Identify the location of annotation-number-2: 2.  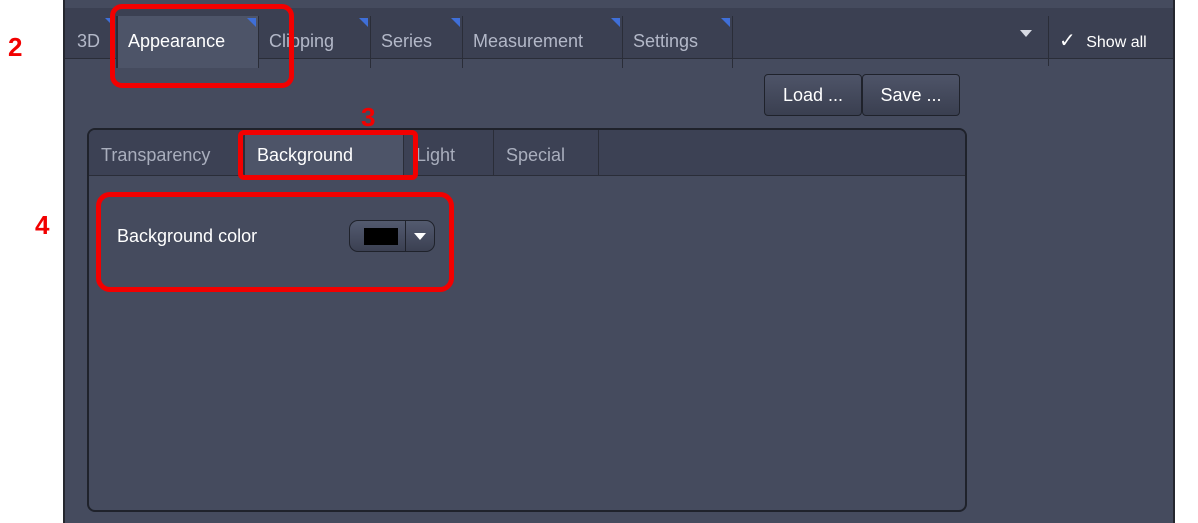
(15, 47).